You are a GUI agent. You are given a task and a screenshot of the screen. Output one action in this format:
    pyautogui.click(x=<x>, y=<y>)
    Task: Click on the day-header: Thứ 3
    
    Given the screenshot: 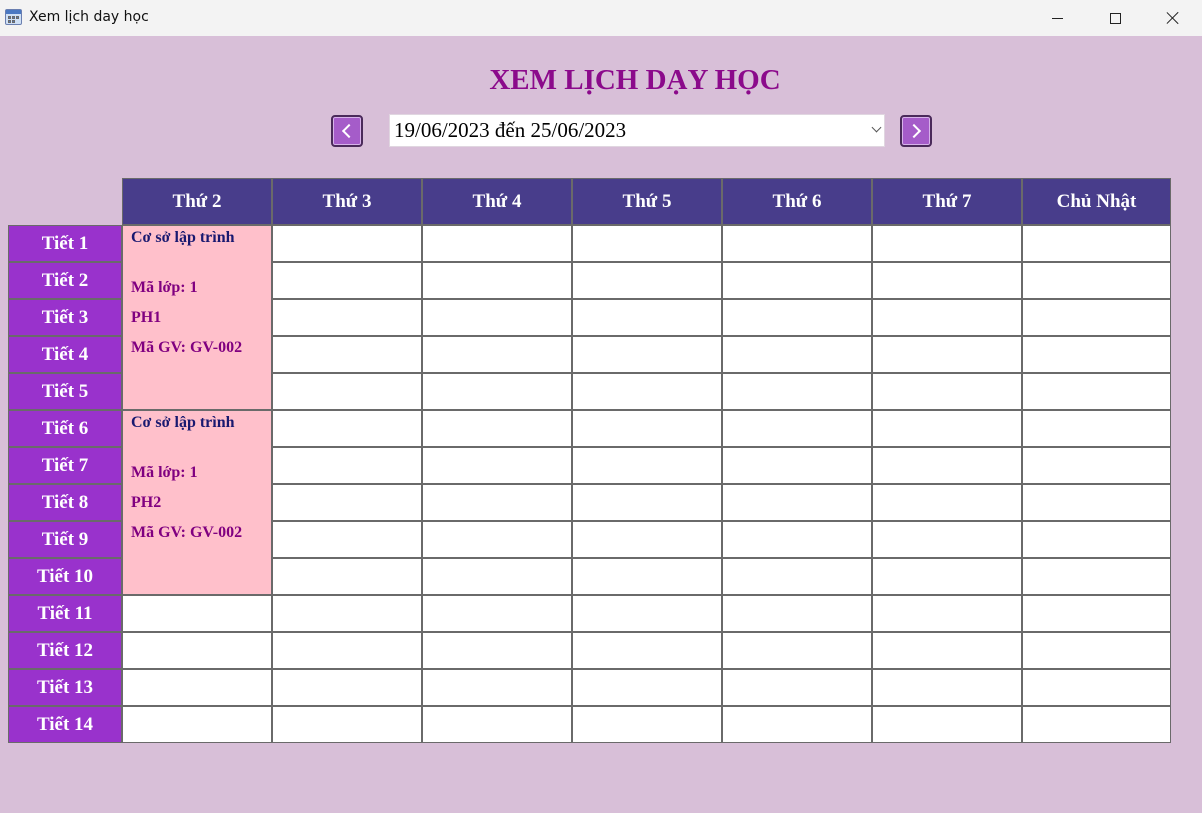 What is the action you would take?
    pyautogui.click(x=347, y=201)
    